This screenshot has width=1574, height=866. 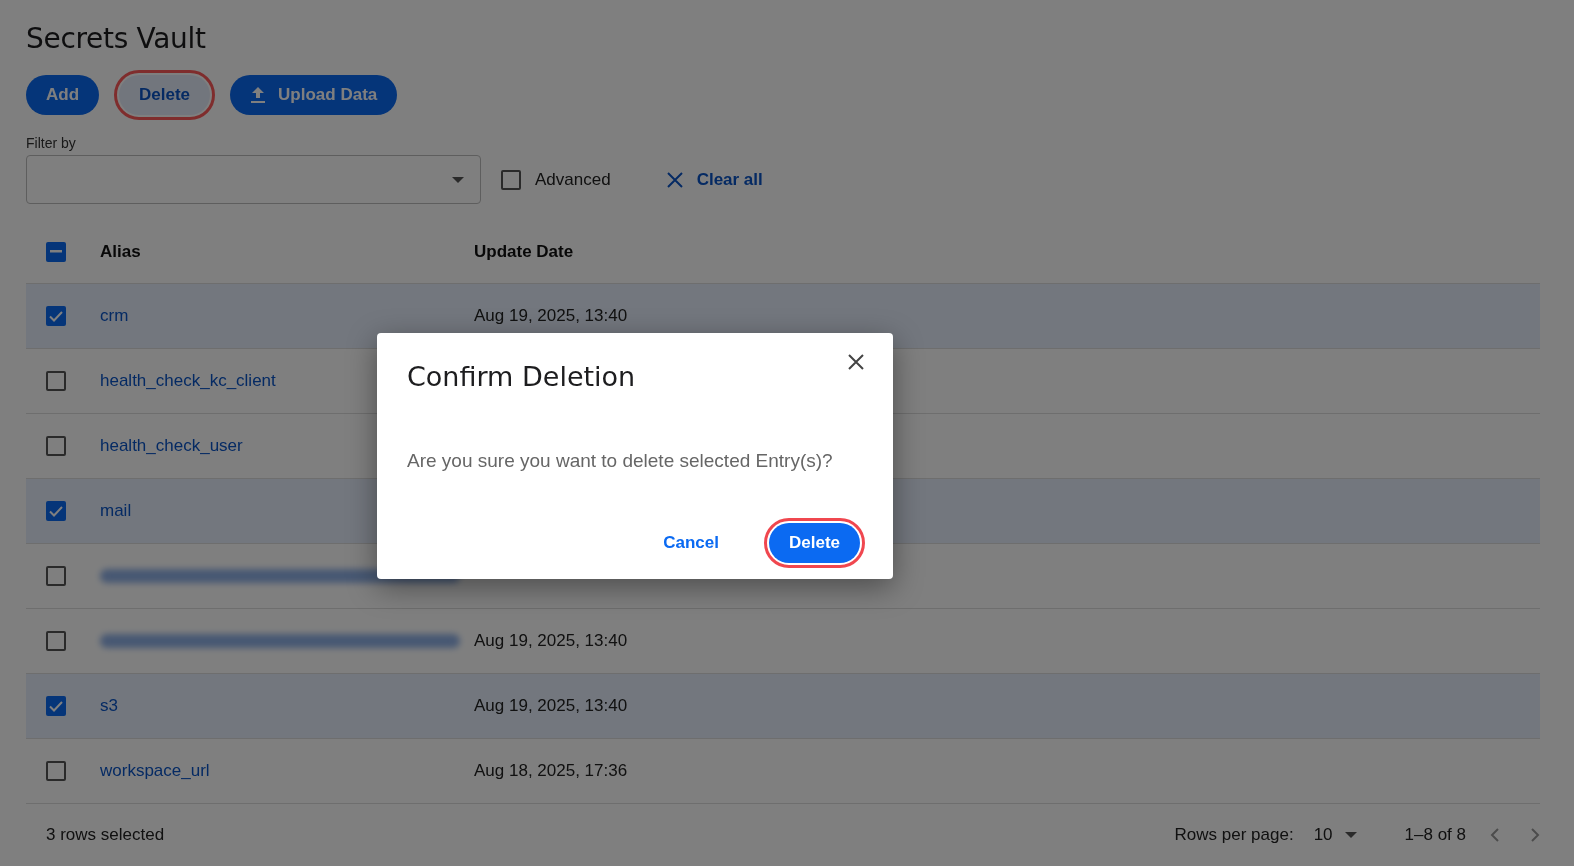 What do you see at coordinates (105, 835) in the screenshot?
I see `selection-count: 3 rows selected` at bounding box center [105, 835].